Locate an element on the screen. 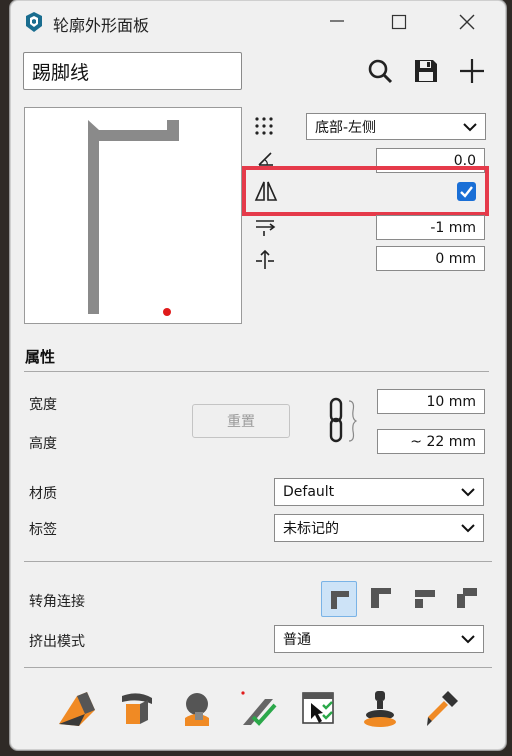  corner-join-label: 转角连接 is located at coordinates (57, 602).